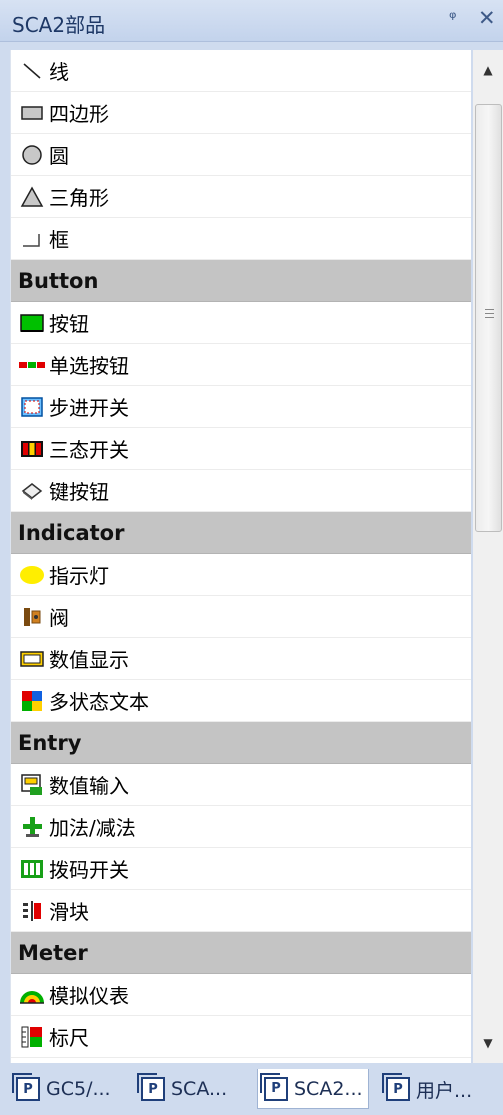 Image resolution: width=503 pixels, height=1115 pixels. What do you see at coordinates (241, 953) in the screenshot?
I see `category-header: Meter` at bounding box center [241, 953].